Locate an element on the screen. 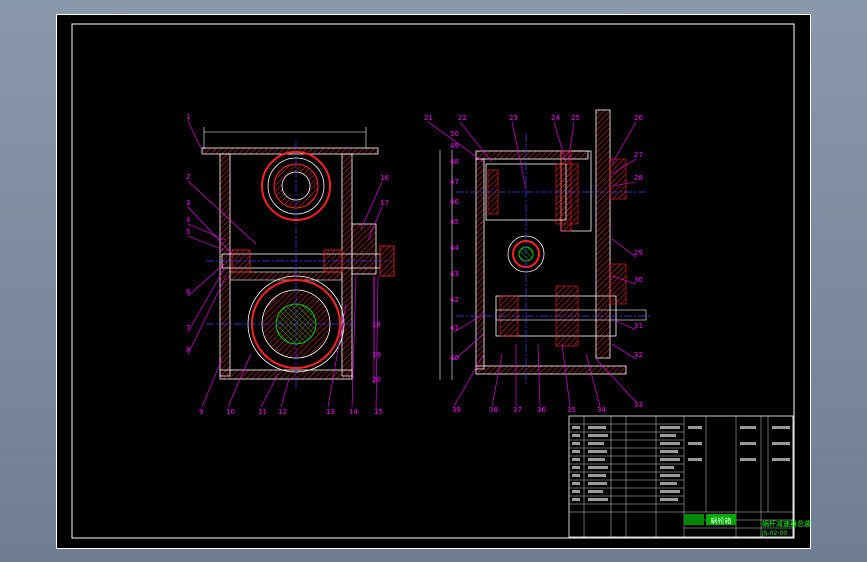  left-section-view is located at coordinates (291, 265).